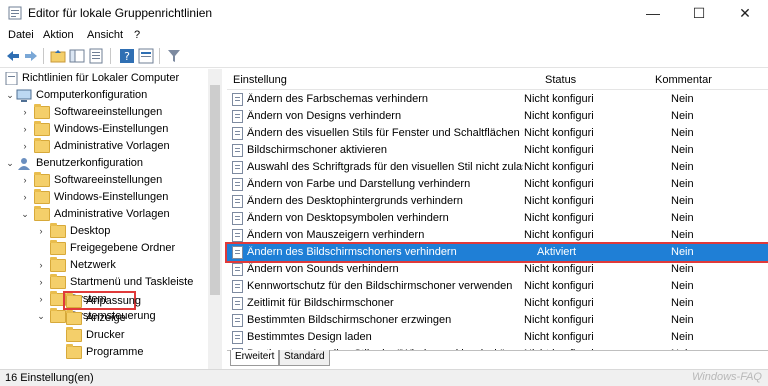  Describe the element at coordinates (58, 56) in the screenshot. I see `up-folder-icon` at that location.